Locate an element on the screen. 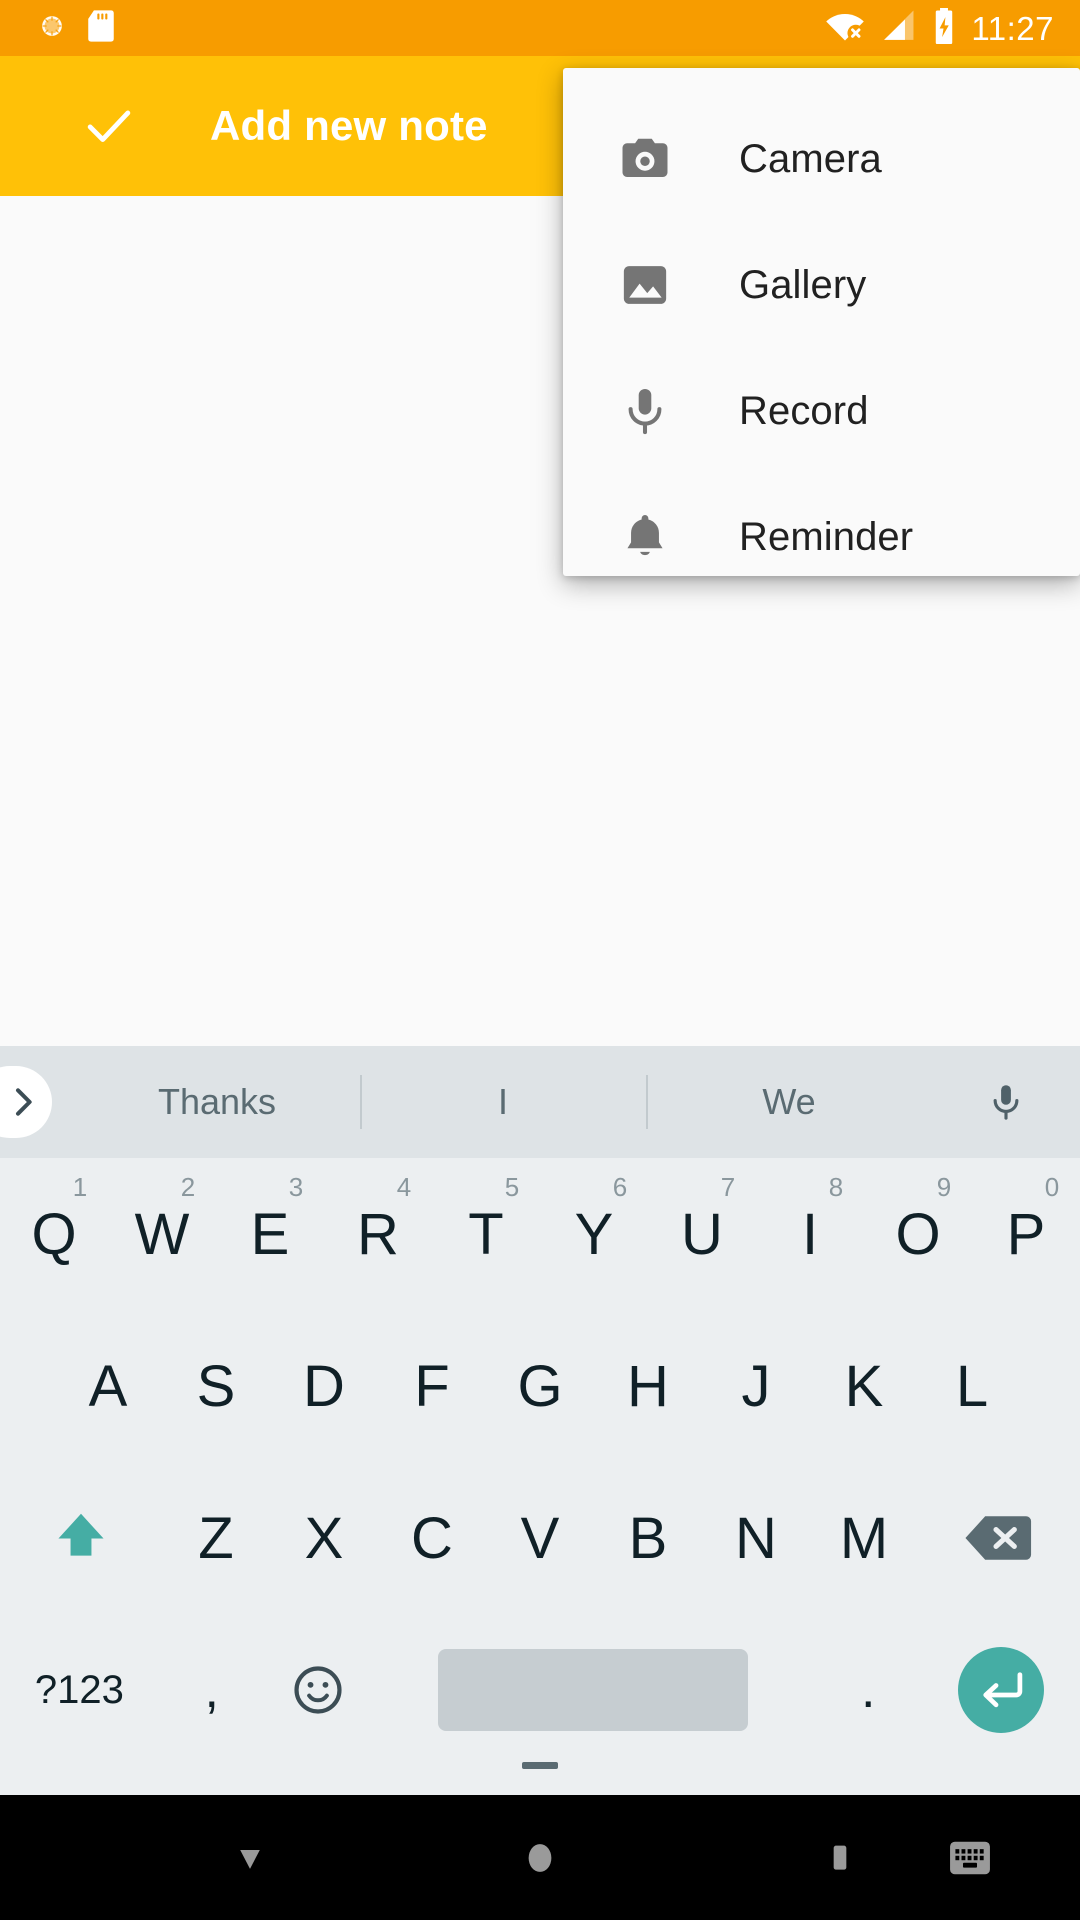  key-e: 3 E is located at coordinates (270, 1234).